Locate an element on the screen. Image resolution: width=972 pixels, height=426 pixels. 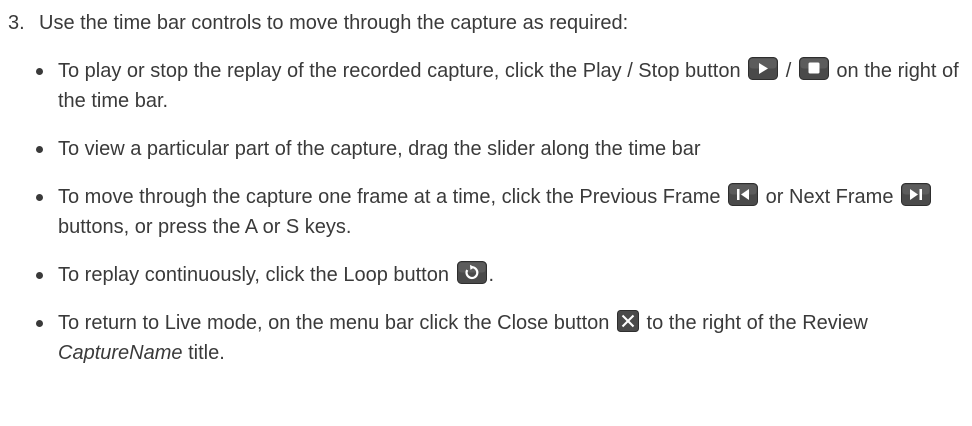
capture-name-text: CaptureName is located at coordinates (120, 353).